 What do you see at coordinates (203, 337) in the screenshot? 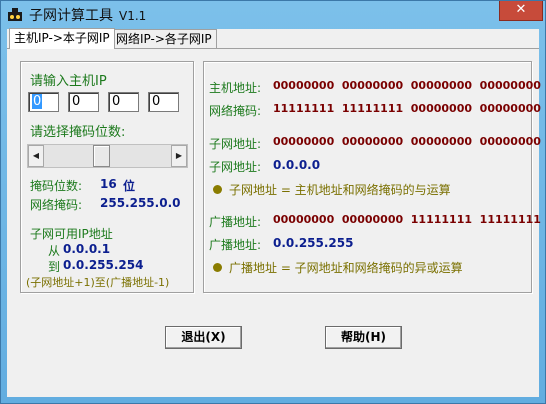
I see `exit-button: 退出(X)` at bounding box center [203, 337].